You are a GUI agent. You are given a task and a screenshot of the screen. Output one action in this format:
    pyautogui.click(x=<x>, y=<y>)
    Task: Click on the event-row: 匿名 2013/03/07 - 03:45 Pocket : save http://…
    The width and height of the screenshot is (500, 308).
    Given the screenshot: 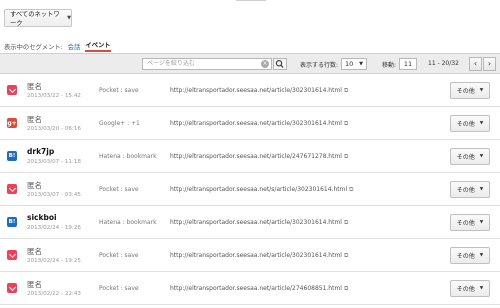 What is the action you would take?
    pyautogui.click(x=250, y=189)
    